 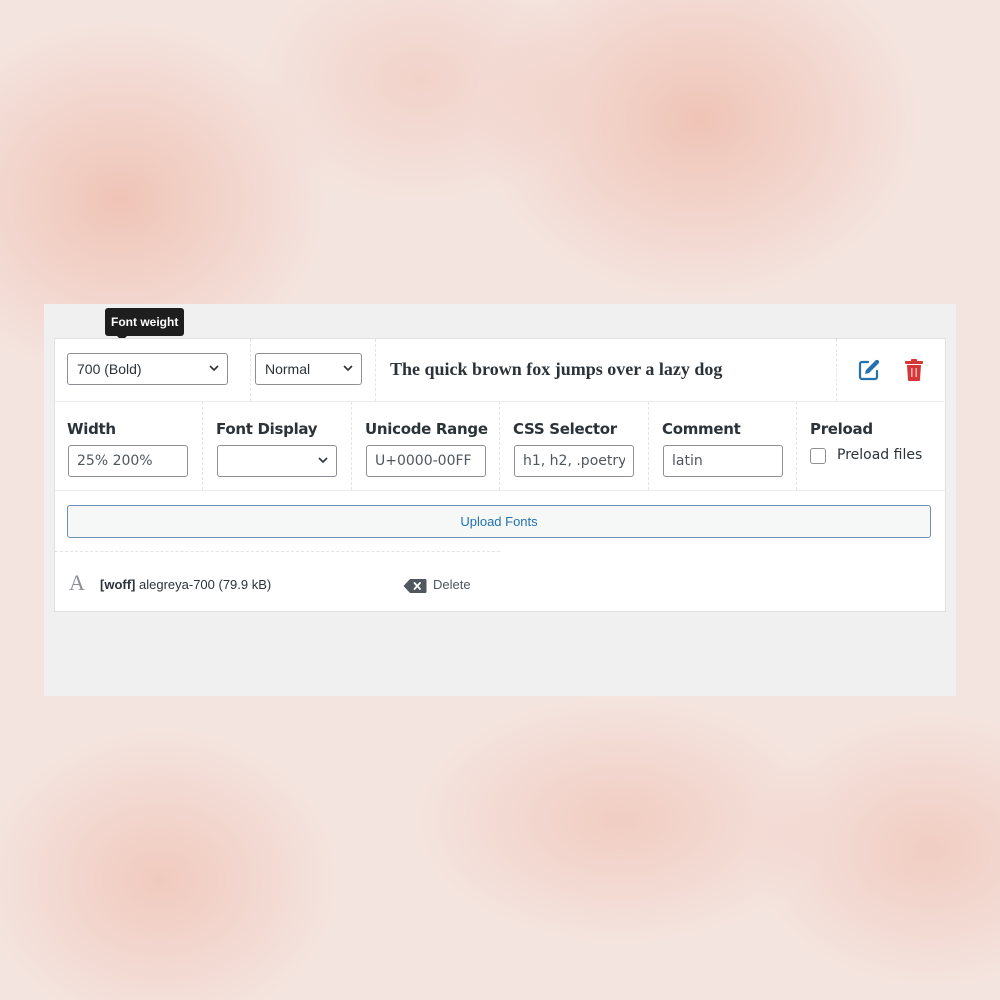 What do you see at coordinates (205, 584) in the screenshot?
I see `font-file-name: alegreya-700 (79.9 kB)` at bounding box center [205, 584].